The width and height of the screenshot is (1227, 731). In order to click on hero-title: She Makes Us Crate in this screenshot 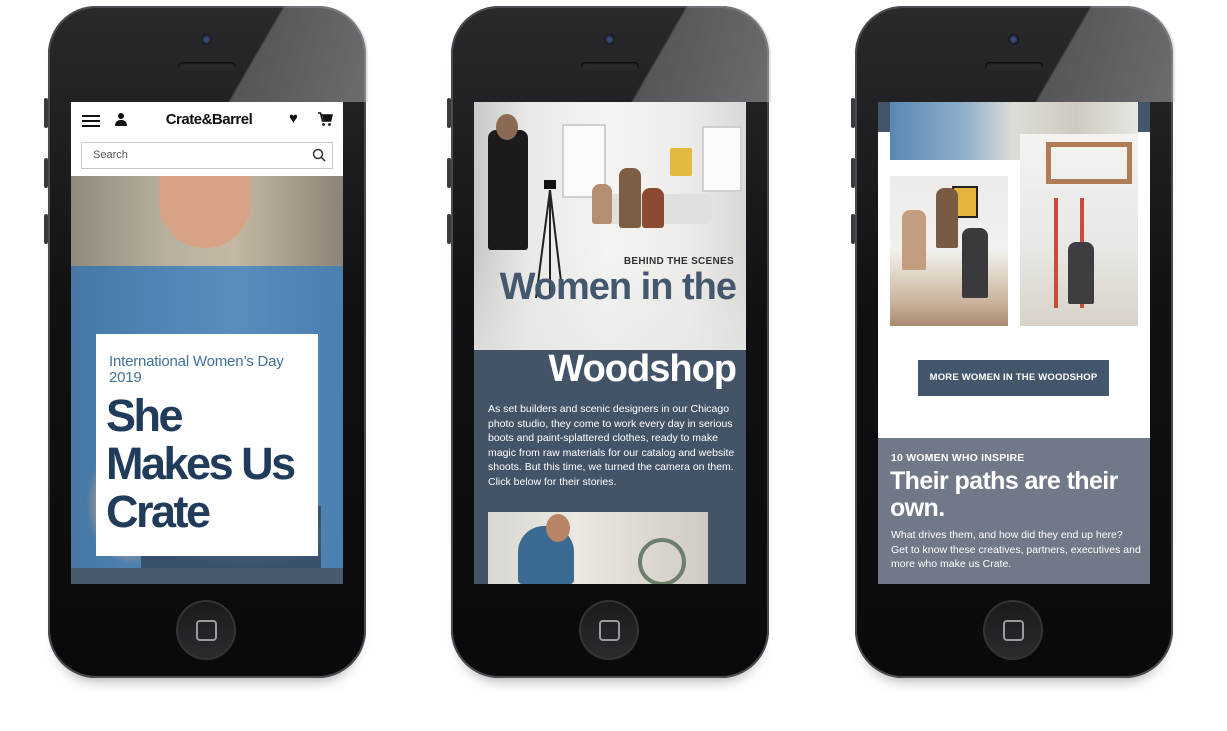, I will do `click(201, 463)`.